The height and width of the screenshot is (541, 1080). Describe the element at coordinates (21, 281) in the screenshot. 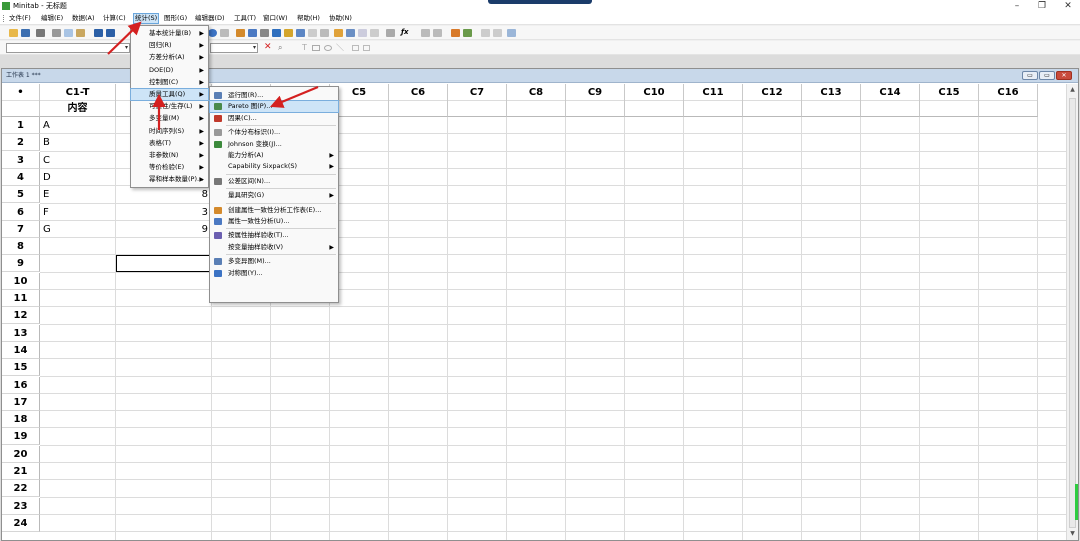

I see `row-header: 10` at that location.